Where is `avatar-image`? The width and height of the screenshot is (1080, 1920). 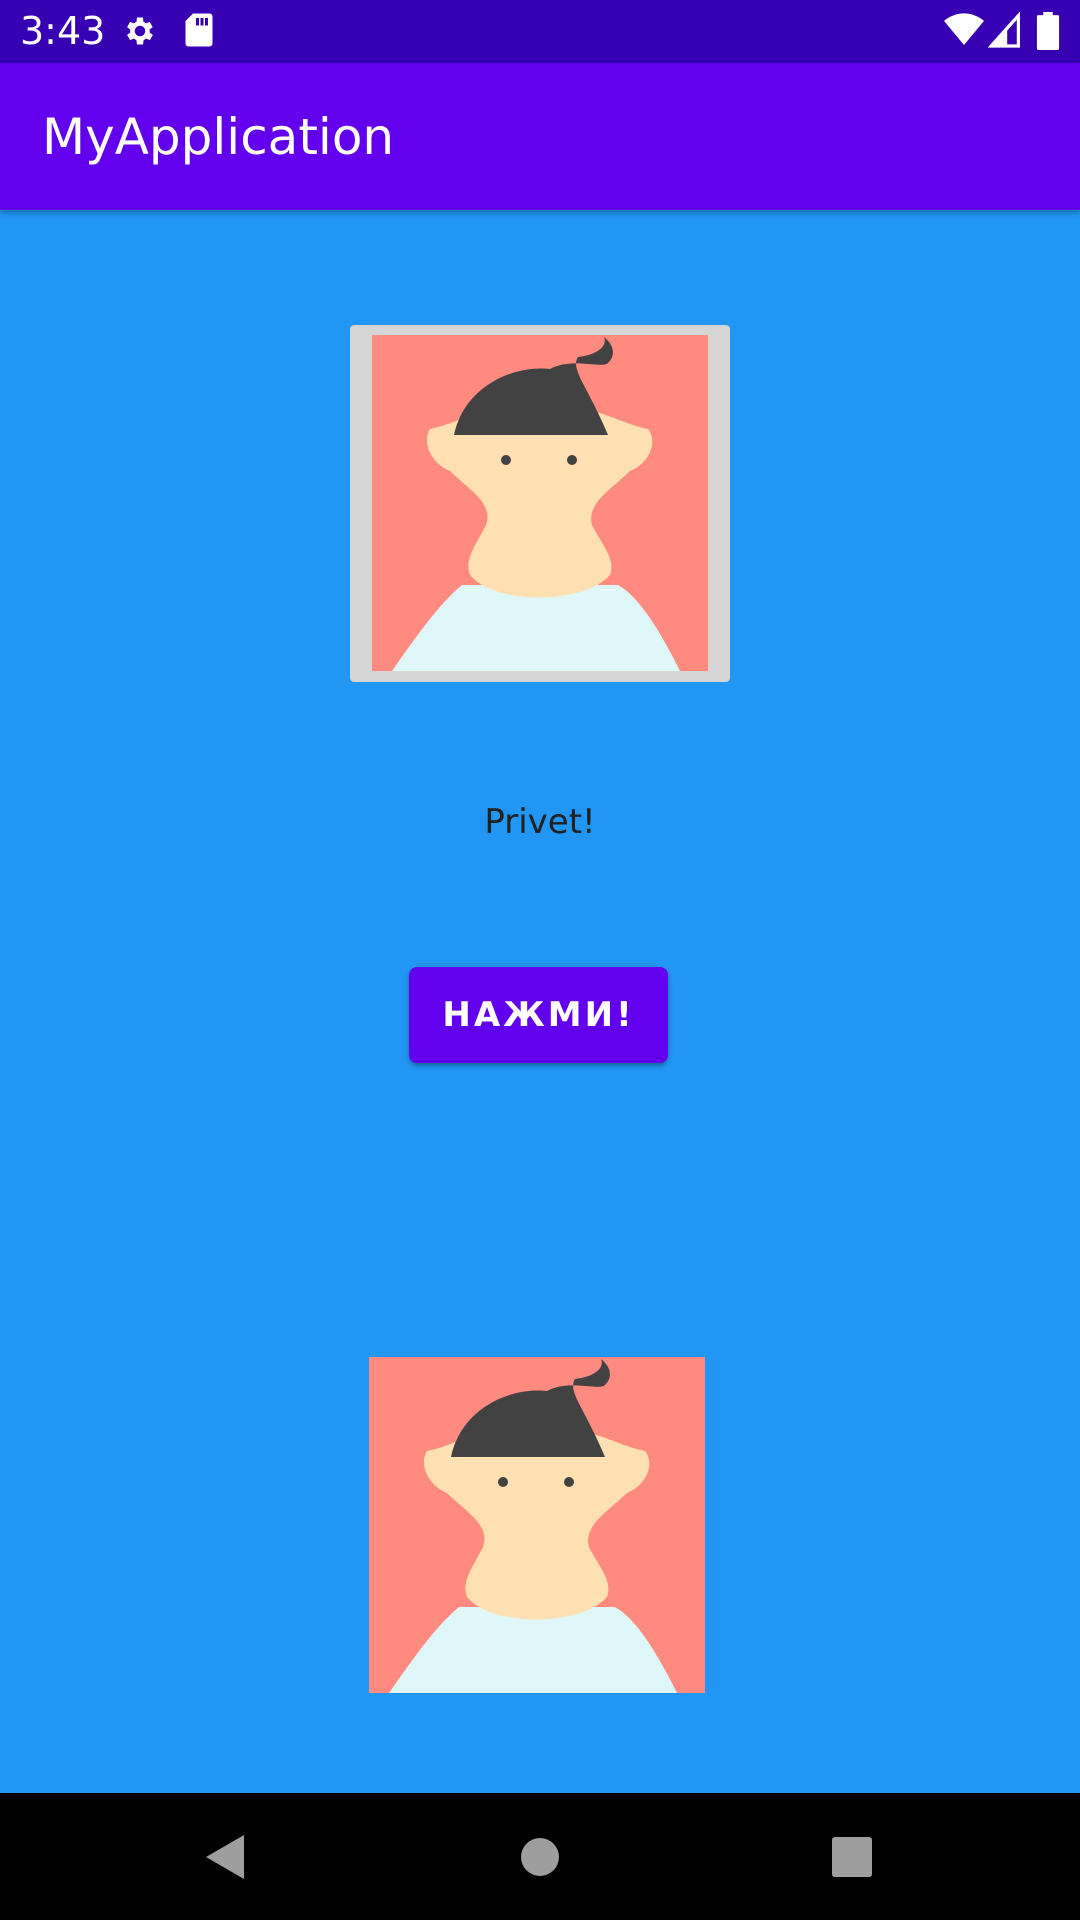
avatar-image is located at coordinates (540, 503).